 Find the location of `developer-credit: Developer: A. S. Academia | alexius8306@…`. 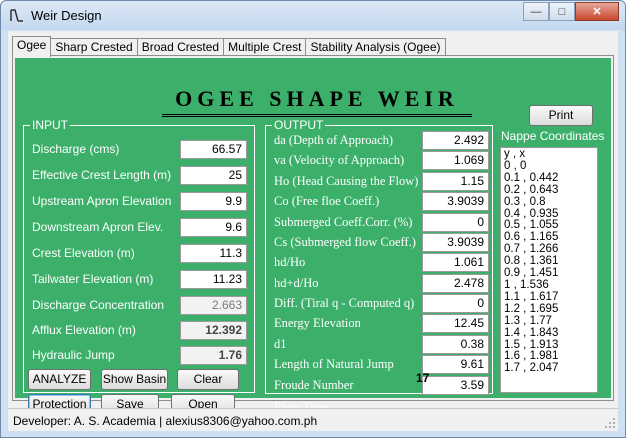

developer-credit: Developer: A. S. Academia | alexius8306@… is located at coordinates (165, 421).